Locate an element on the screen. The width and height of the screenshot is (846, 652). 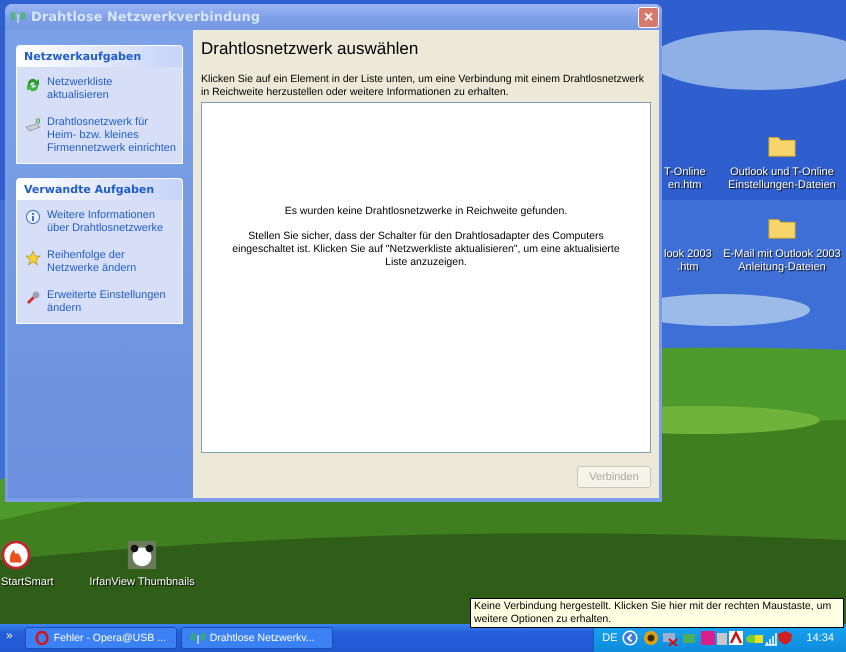
instructions-text: Klicken Sie auf ein Element in der Liste unten, um eine Verbindung mit einem Drahtlosnetzwerk in Reichweite herzustellen oder weitere Informationen zu erhalten. is located at coordinates (423, 86).